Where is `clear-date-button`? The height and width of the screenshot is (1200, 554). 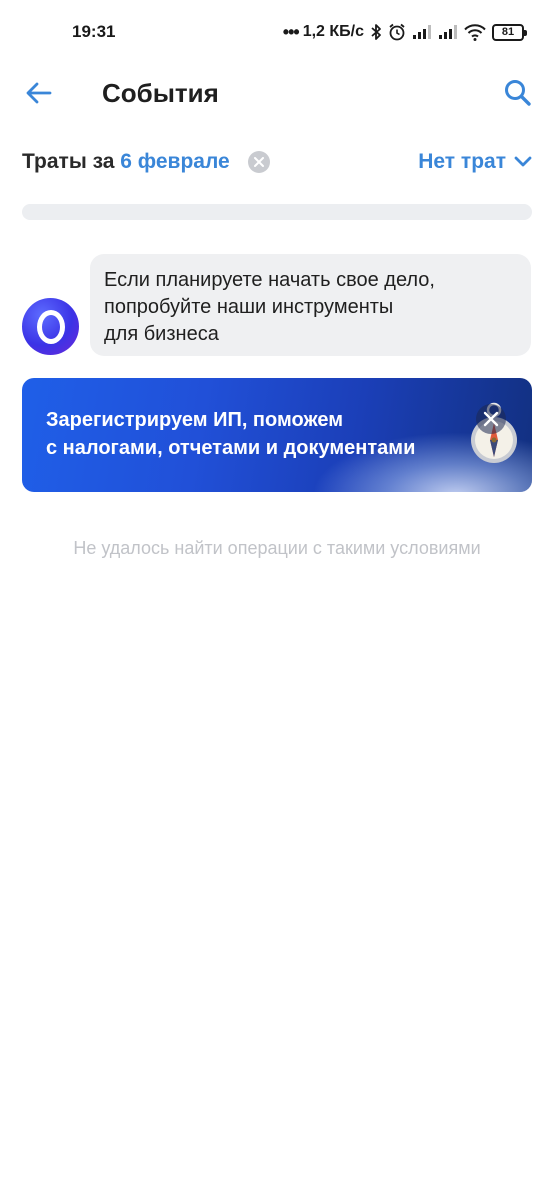 clear-date-button is located at coordinates (259, 162).